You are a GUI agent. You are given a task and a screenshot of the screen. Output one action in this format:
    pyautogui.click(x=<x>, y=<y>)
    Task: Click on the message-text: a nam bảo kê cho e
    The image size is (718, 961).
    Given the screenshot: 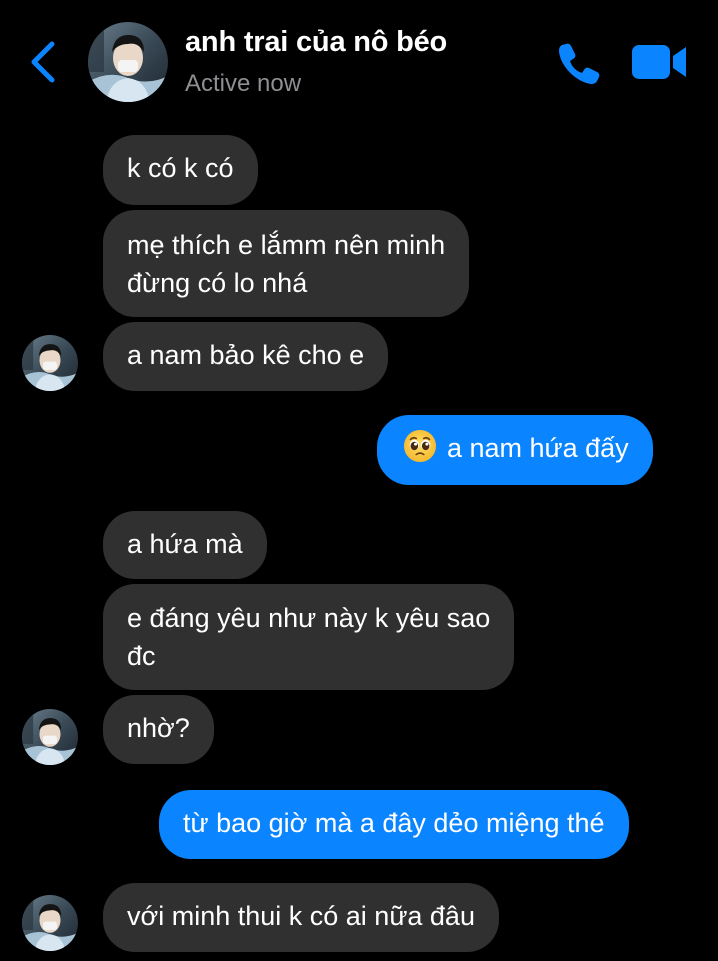 What is the action you would take?
    pyautogui.click(x=246, y=355)
    